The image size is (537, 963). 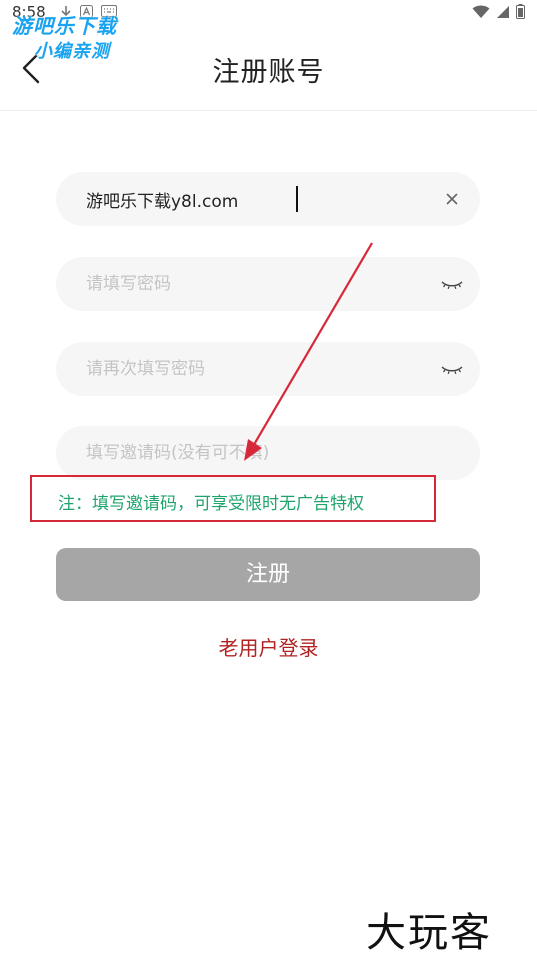 I want to click on password-visibility-toggle, so click(x=452, y=284).